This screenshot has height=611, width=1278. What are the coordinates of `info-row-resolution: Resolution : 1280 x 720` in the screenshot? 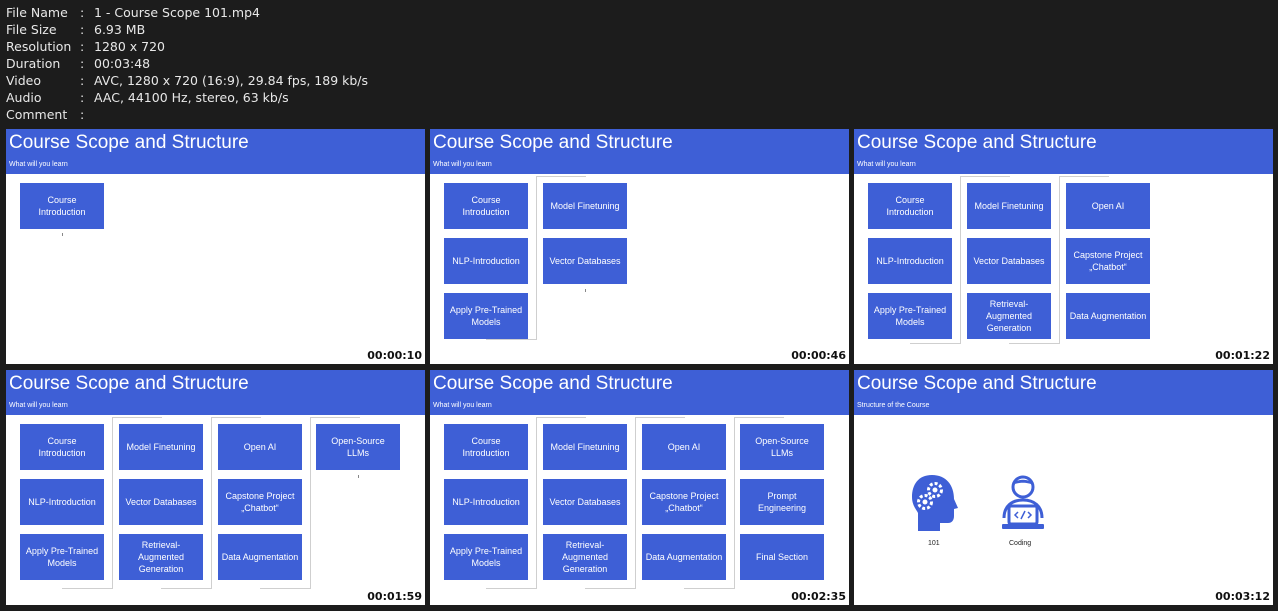 It's located at (187, 46).